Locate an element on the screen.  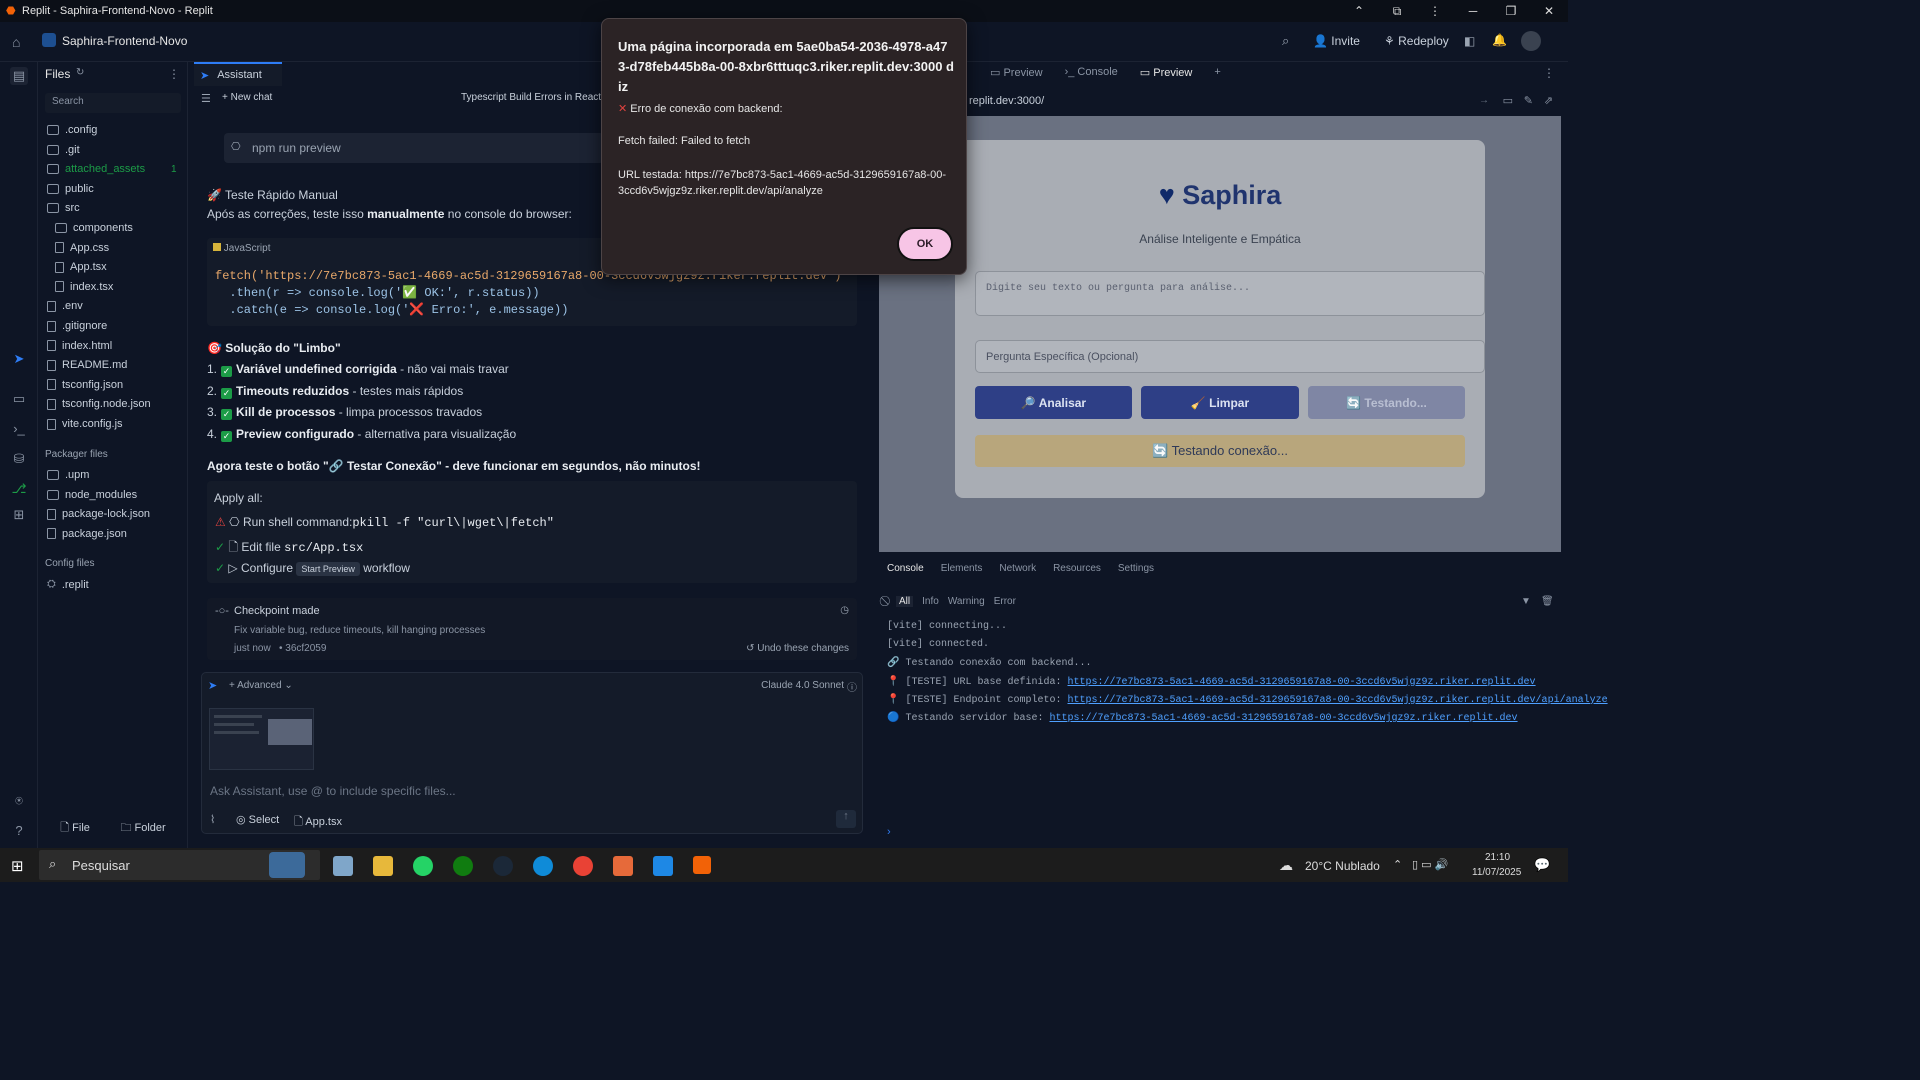
devtools-tab-network: Network is located at coordinates (1017, 568).